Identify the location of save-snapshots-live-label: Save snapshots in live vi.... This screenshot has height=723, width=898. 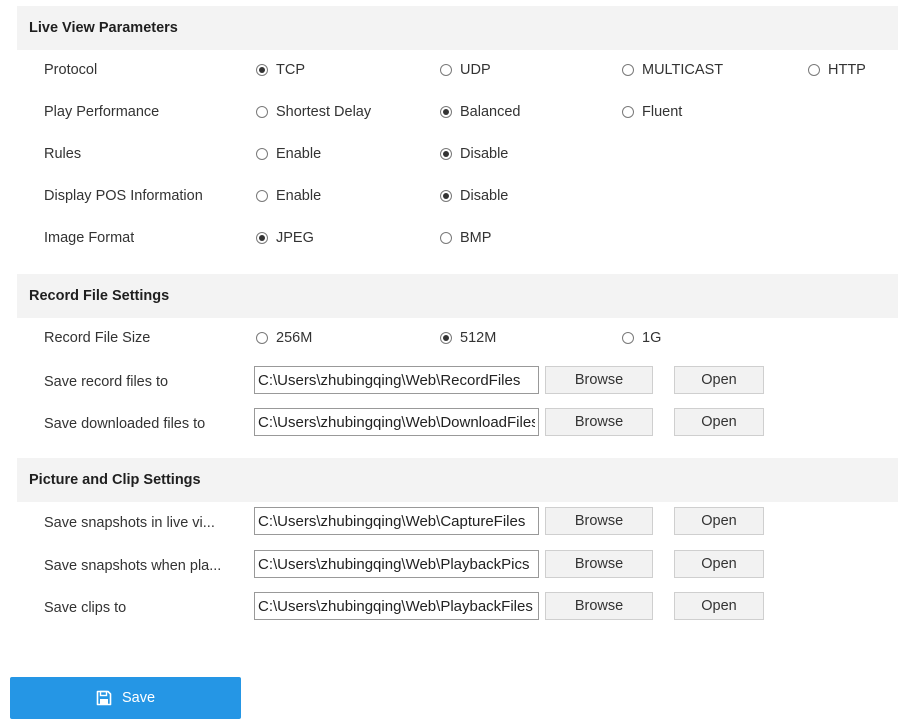
(129, 523).